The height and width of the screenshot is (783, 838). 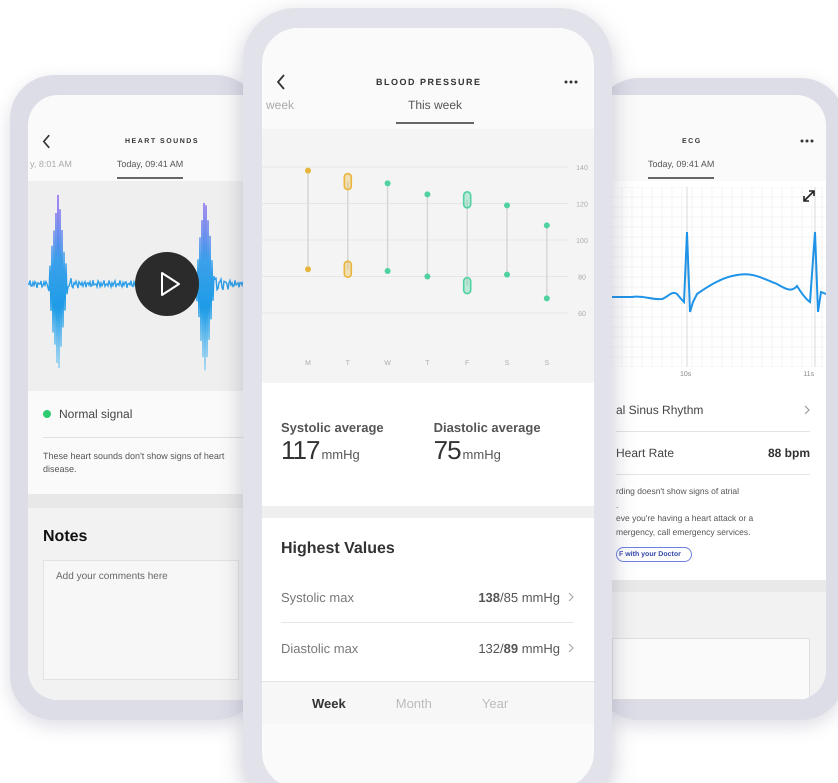 What do you see at coordinates (519, 648) in the screenshot?
I see `reading-value: 132/89 mmHg` at bounding box center [519, 648].